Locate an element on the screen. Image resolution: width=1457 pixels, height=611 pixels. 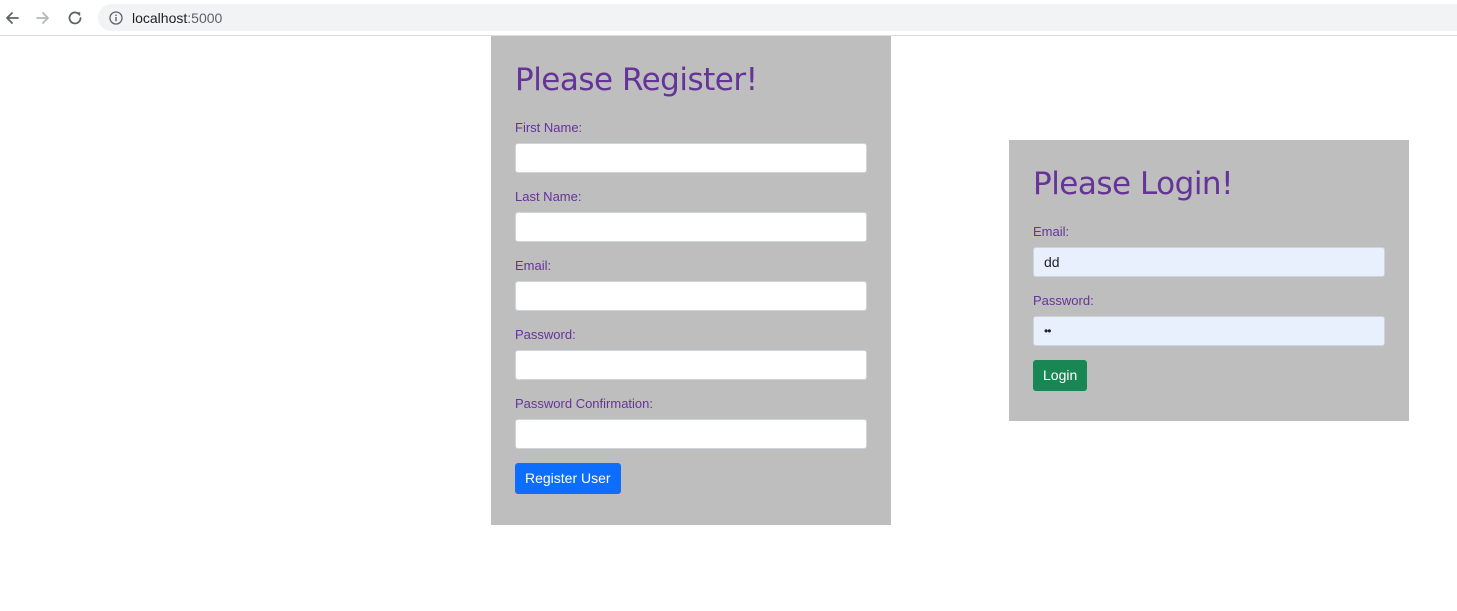
info-icon is located at coordinates (116, 17).